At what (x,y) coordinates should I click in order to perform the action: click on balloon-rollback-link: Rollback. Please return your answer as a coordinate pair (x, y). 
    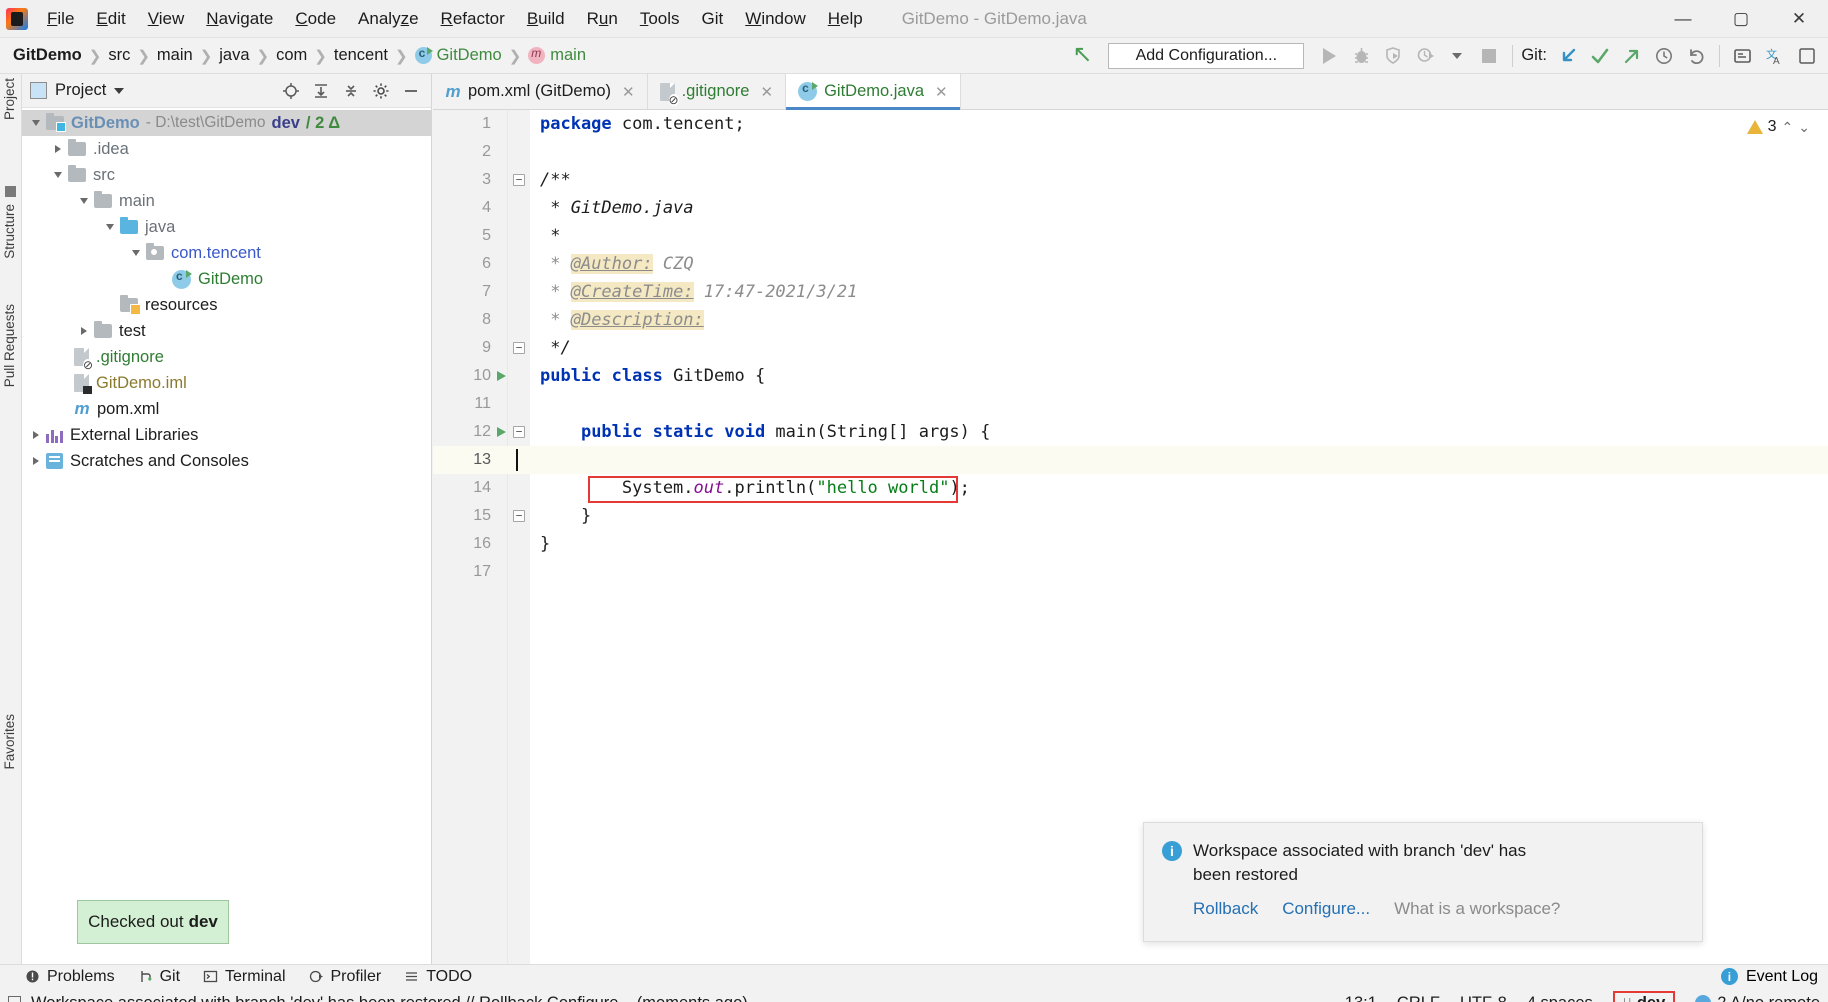
    Looking at the image, I should click on (1225, 909).